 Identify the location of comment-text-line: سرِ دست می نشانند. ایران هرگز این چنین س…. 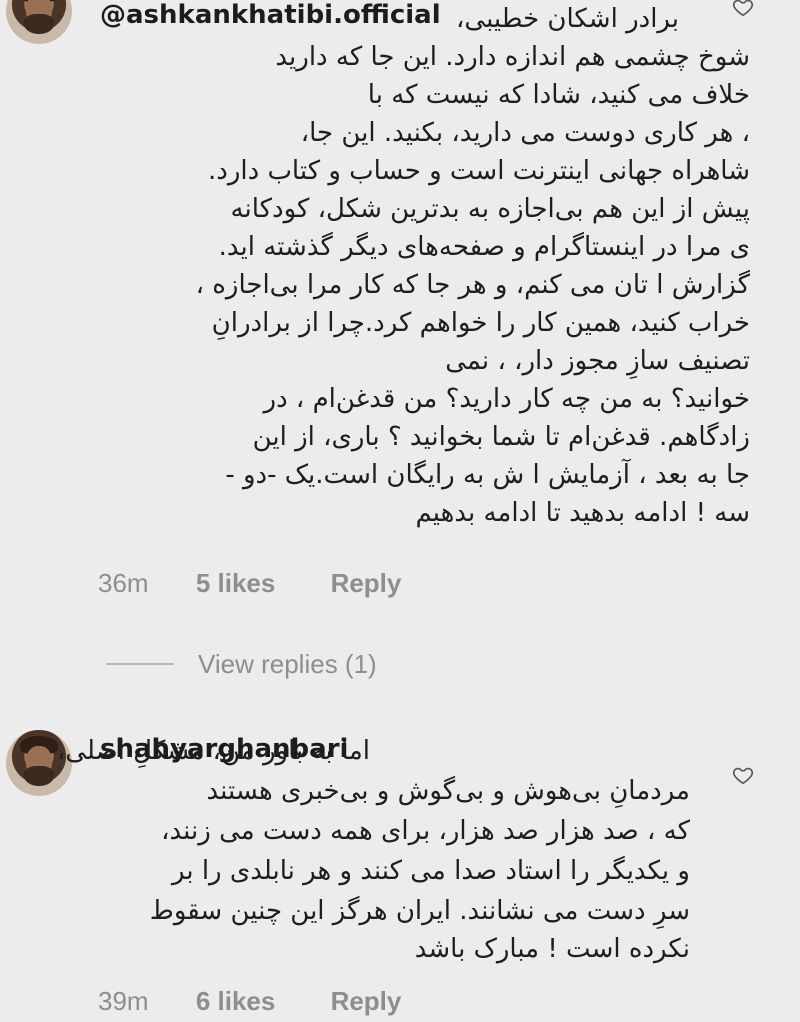
(419, 911).